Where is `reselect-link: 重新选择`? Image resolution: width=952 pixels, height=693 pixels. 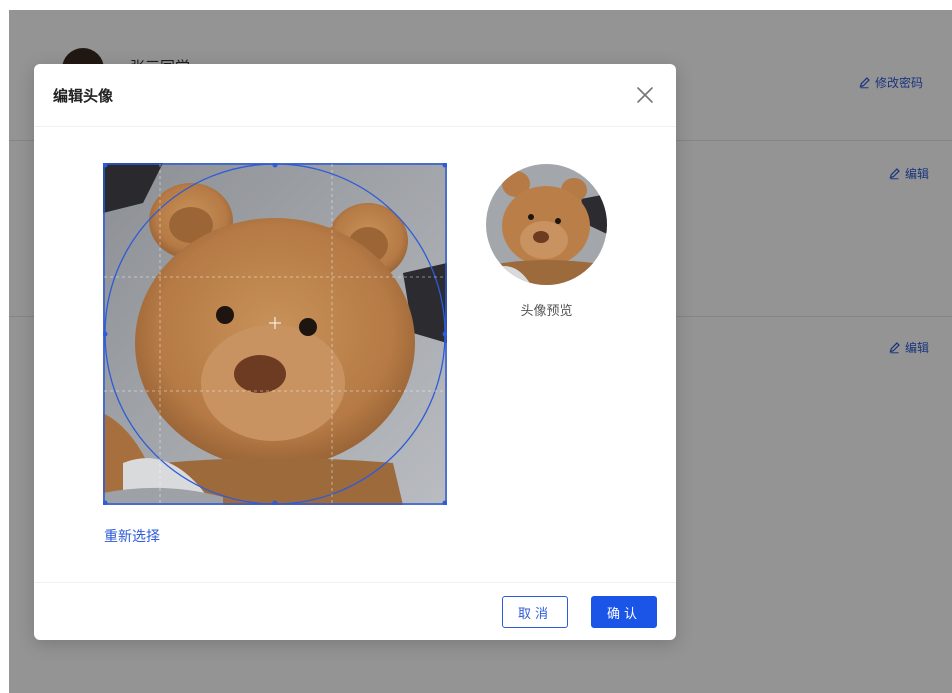
reselect-link: 重新选择 is located at coordinates (132, 536).